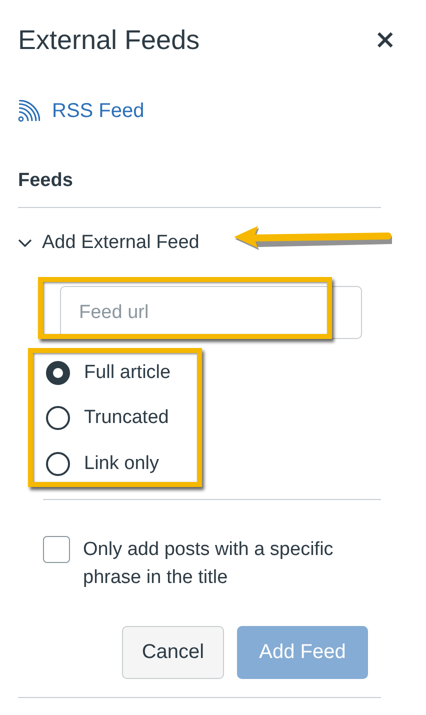 The image size is (426, 715). I want to click on radio-label: Link only, so click(121, 463).